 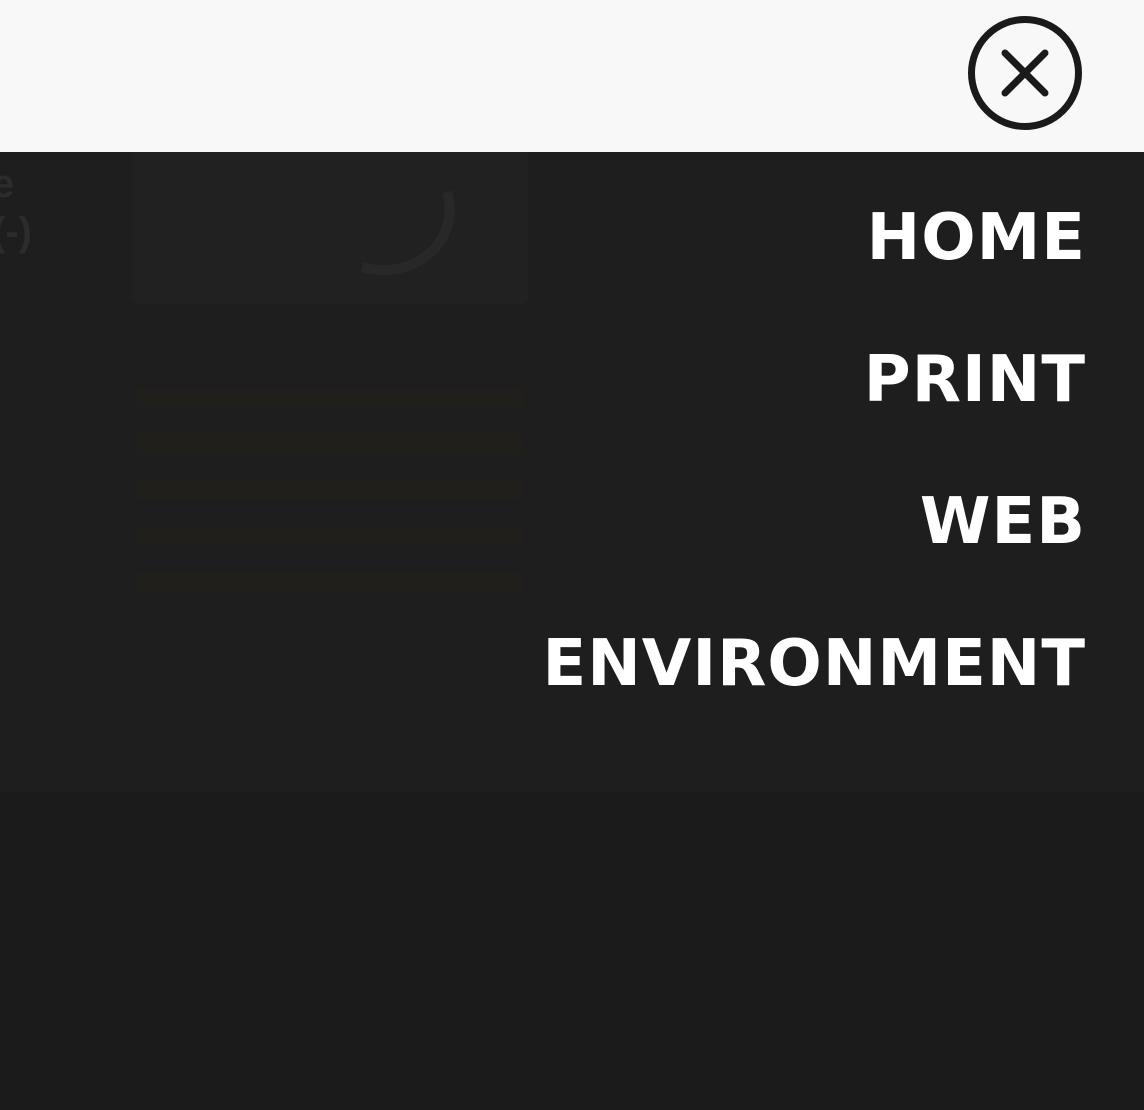 I want to click on background-image, so click(x=330, y=228).